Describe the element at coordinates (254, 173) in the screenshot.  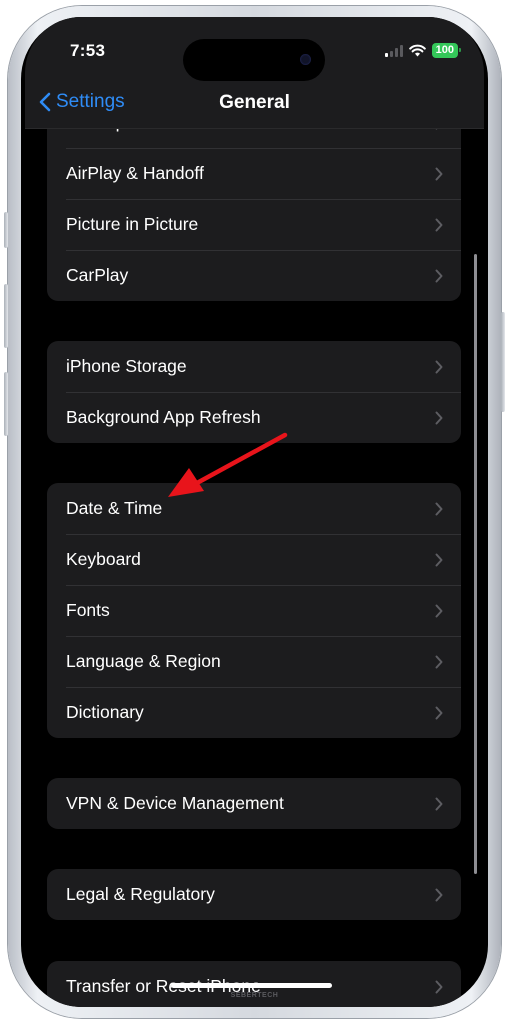
I see `list-item-airplay-handoff: AirPlay & Handoff` at that location.